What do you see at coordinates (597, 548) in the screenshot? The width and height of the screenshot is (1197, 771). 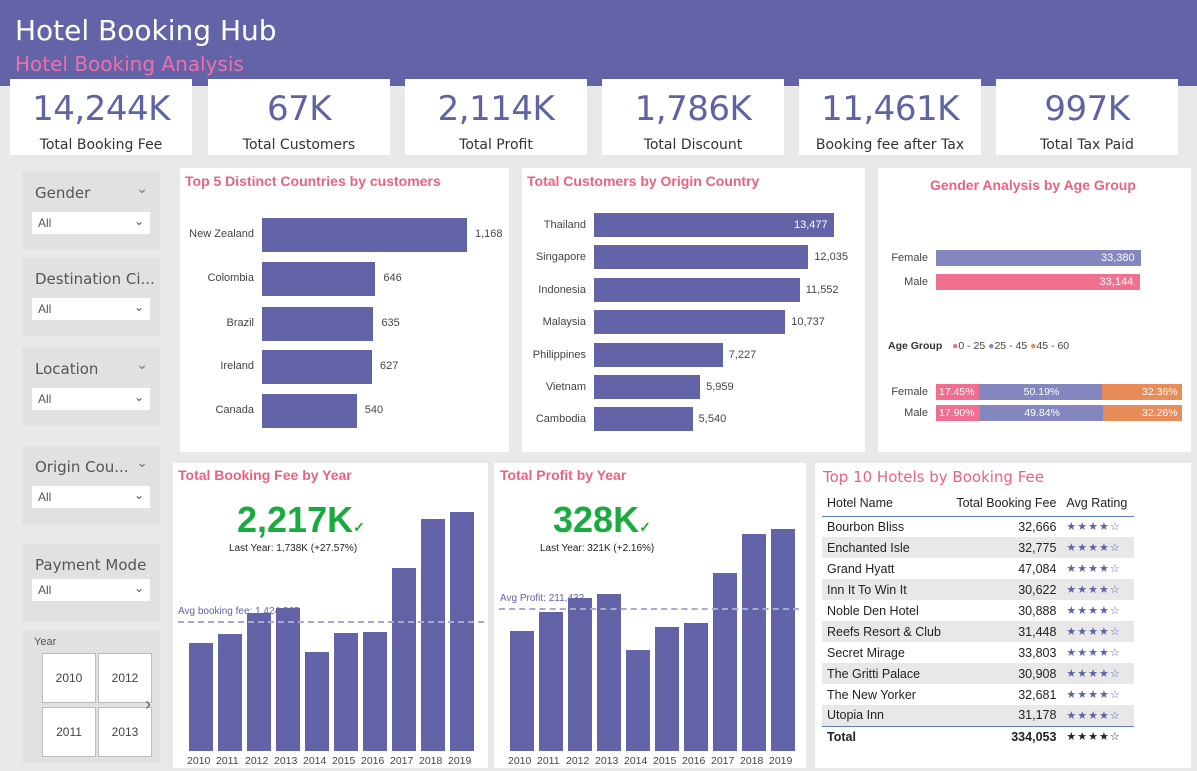 I see `kpi-subtext: Last Year: 321K (+2.16%)` at bounding box center [597, 548].